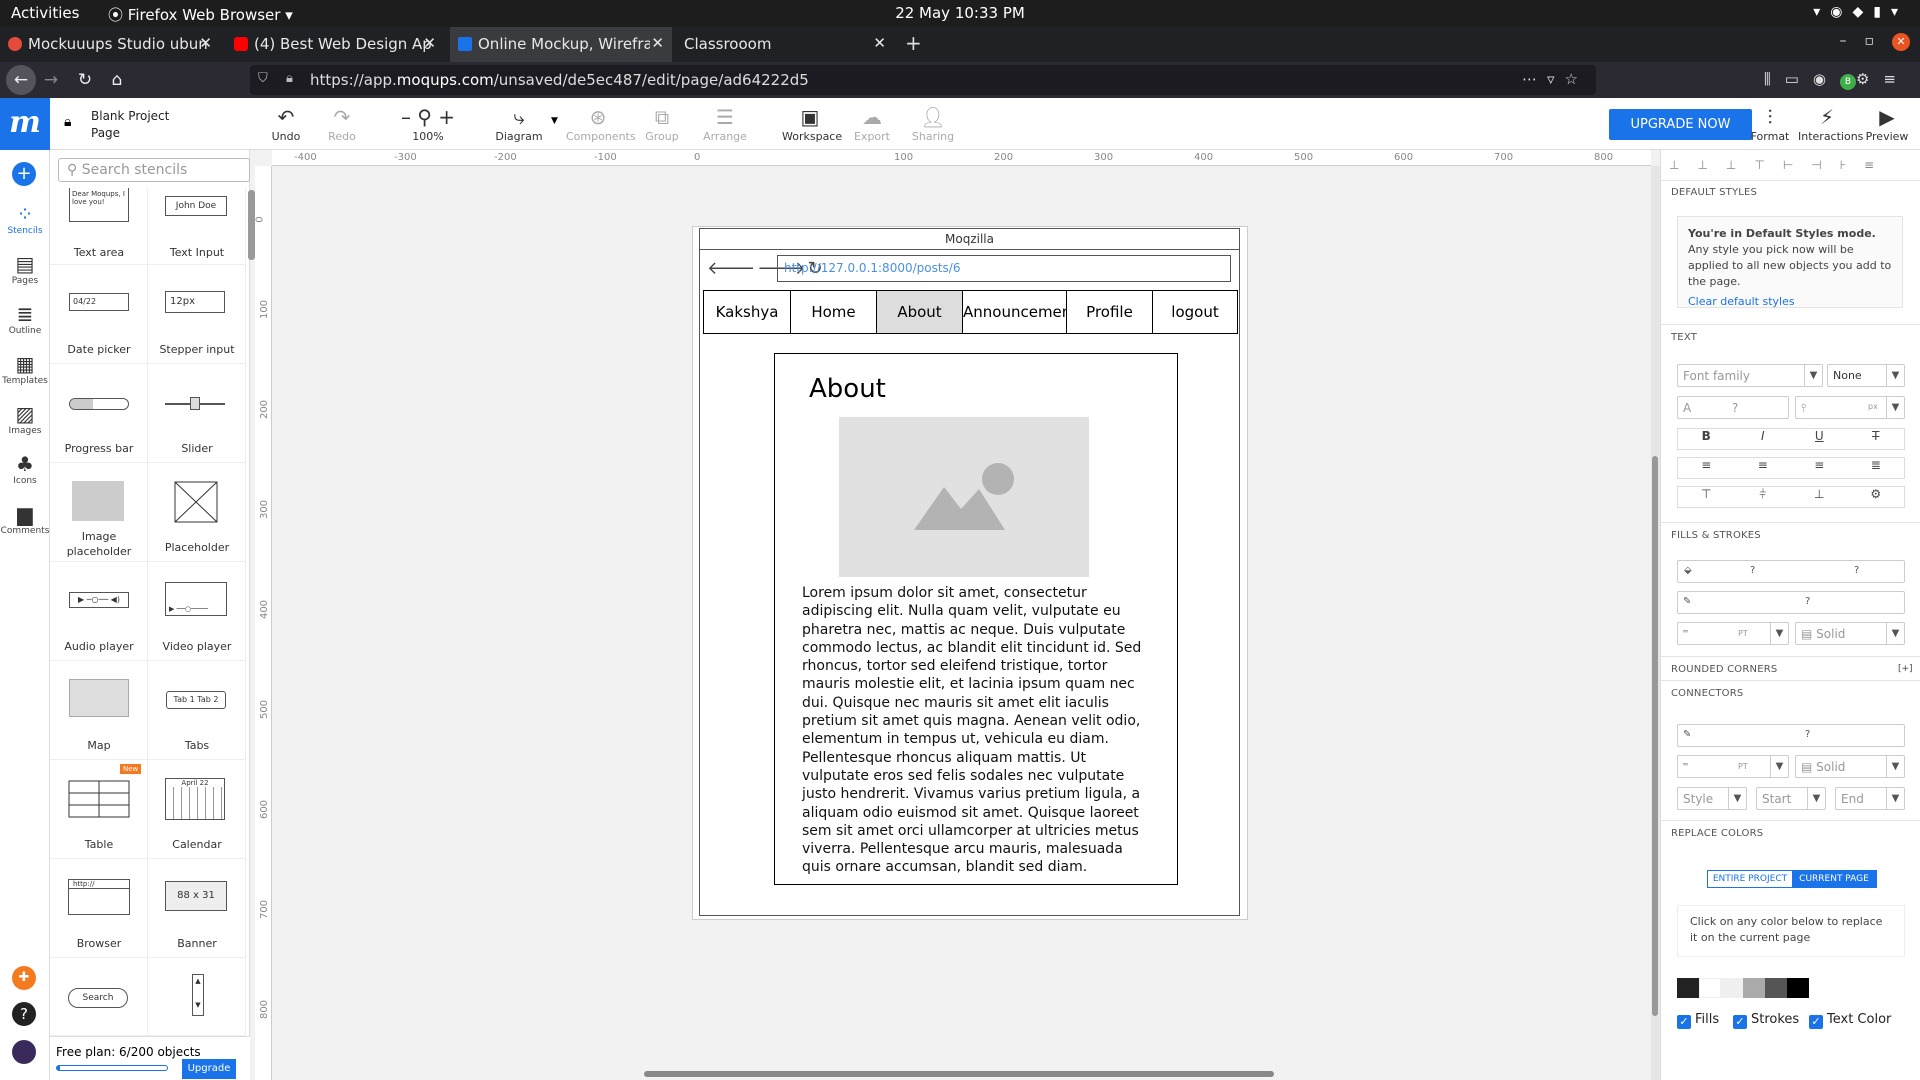 This screenshot has width=1920, height=1080. What do you see at coordinates (25, 369) in the screenshot?
I see `rail-templates: ▦ Templates` at bounding box center [25, 369].